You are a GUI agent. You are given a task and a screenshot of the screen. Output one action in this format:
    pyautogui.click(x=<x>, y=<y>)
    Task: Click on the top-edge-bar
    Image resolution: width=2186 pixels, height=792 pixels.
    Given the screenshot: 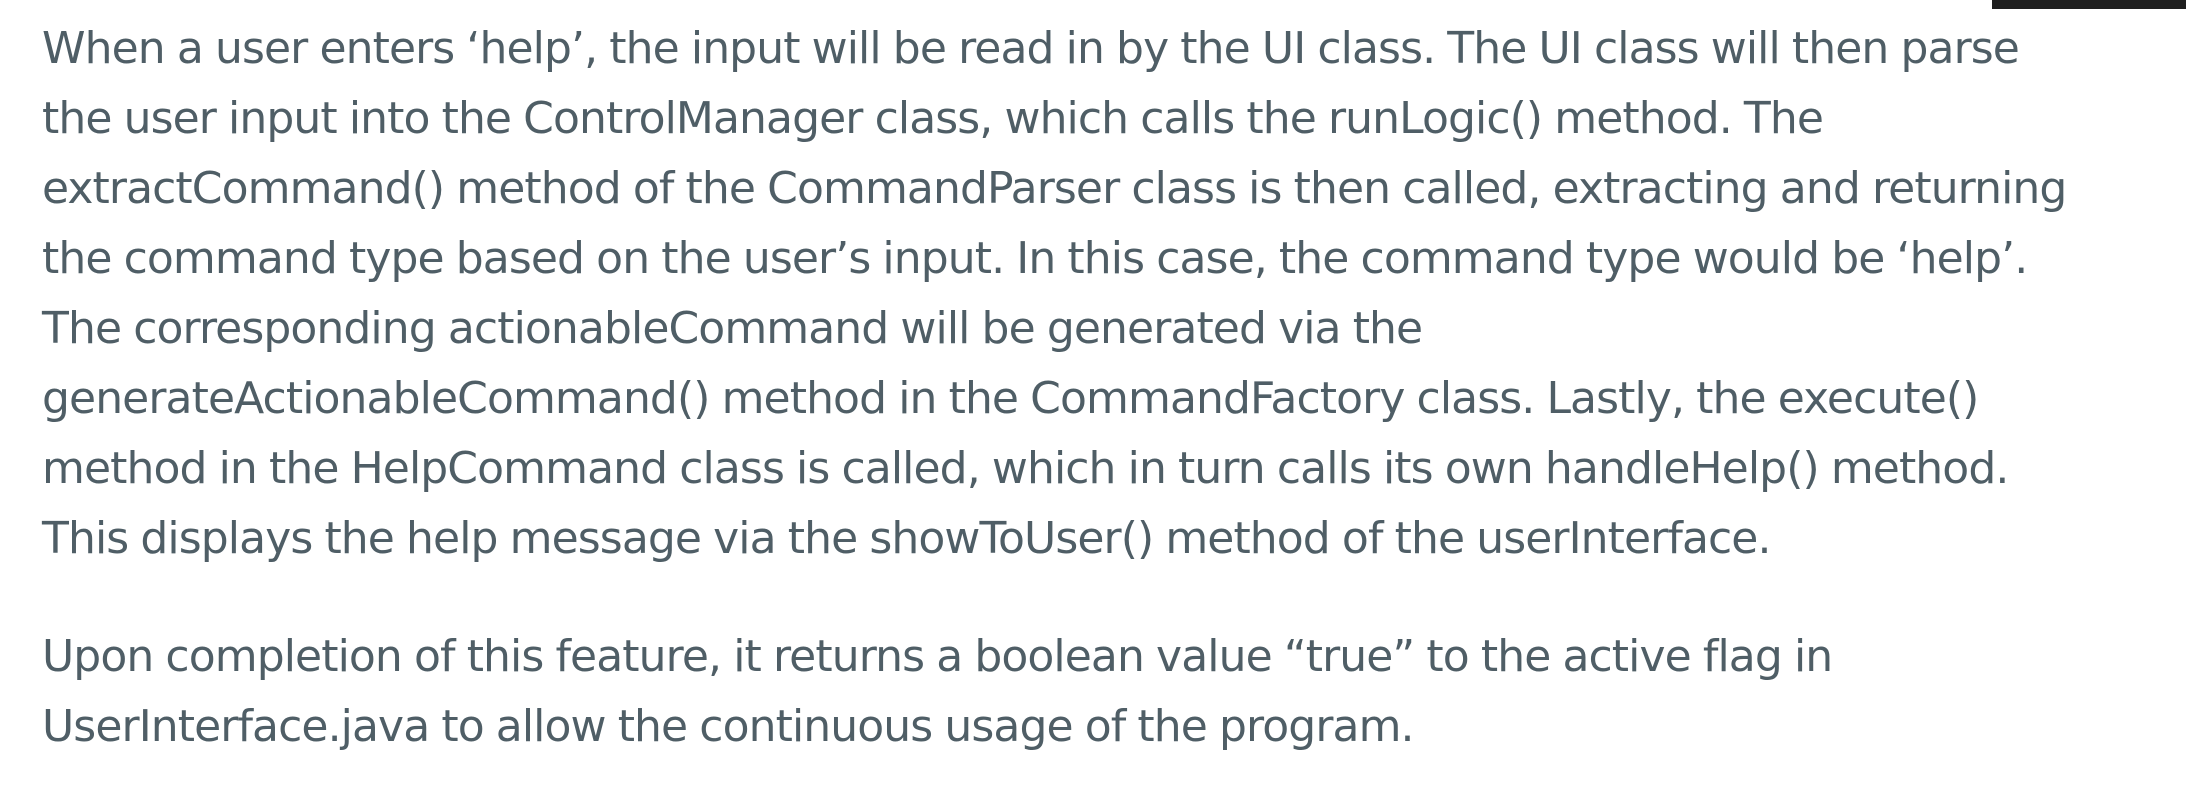 What is the action you would take?
    pyautogui.click(x=2089, y=4)
    